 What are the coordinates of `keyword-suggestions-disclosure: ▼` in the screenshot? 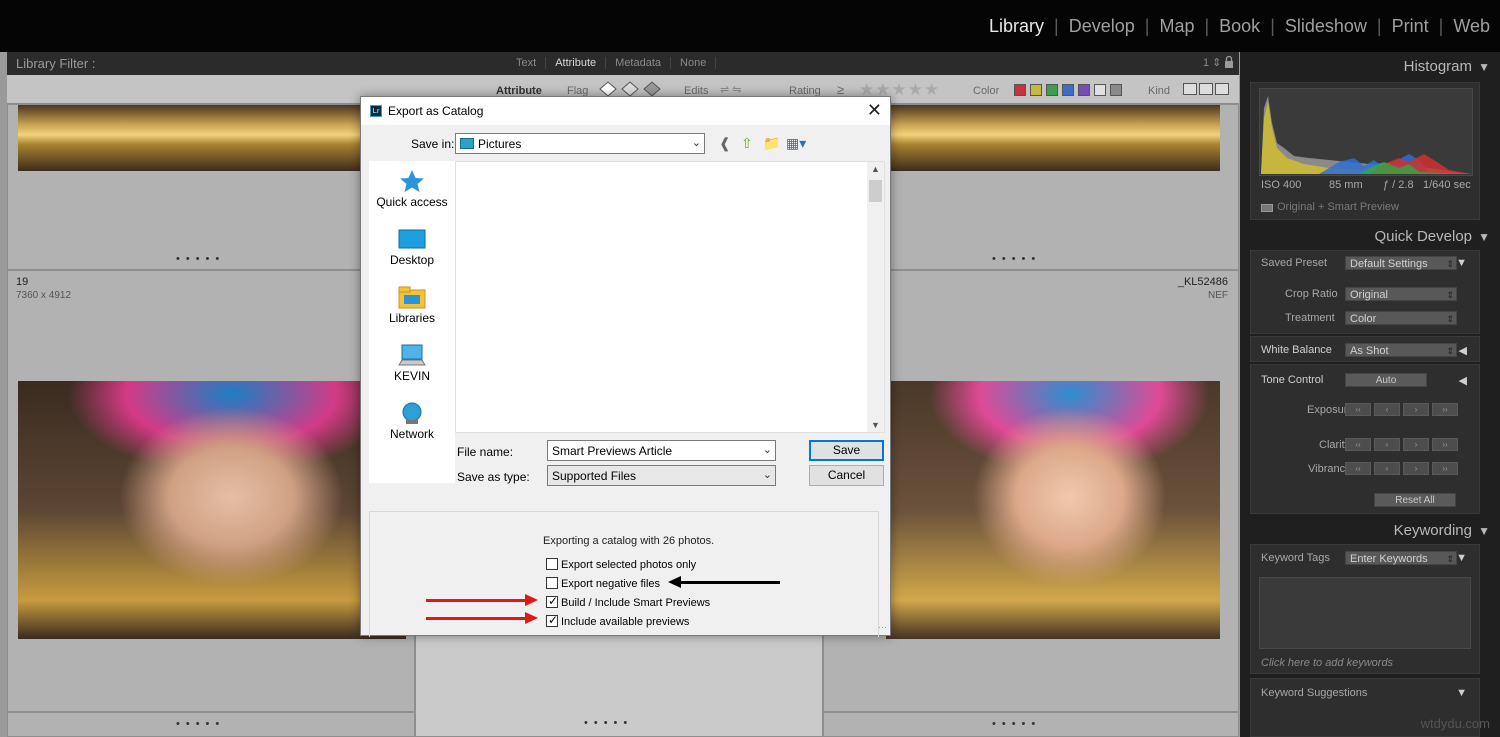 It's located at (1461, 693).